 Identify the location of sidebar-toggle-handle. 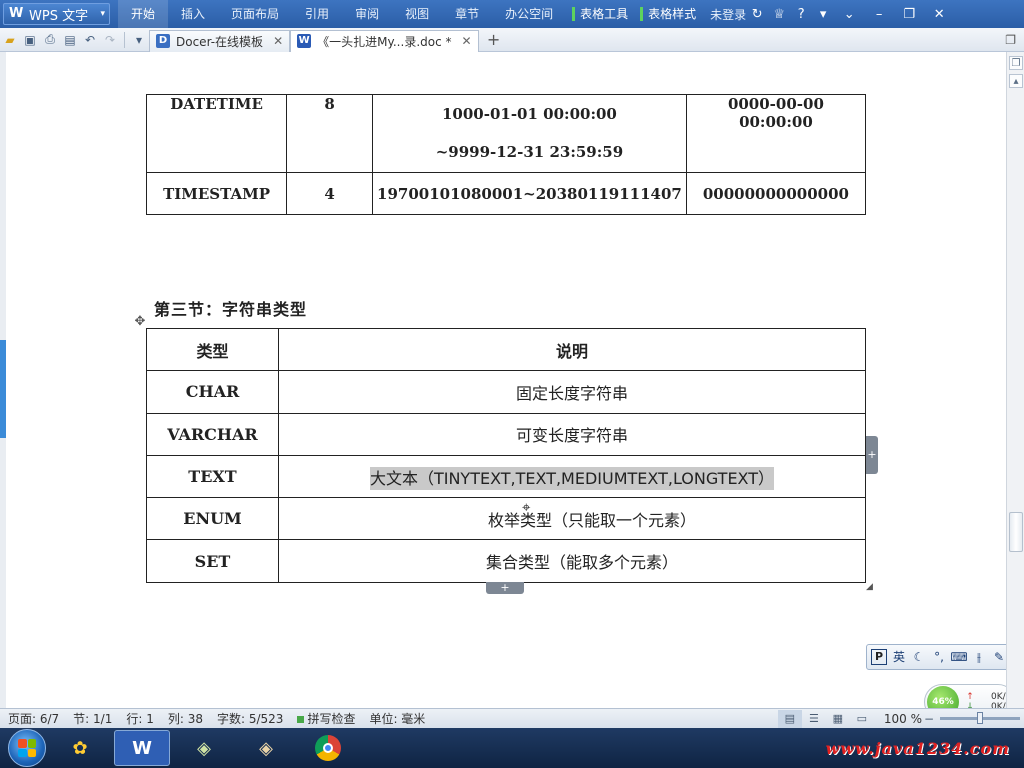
(3, 389).